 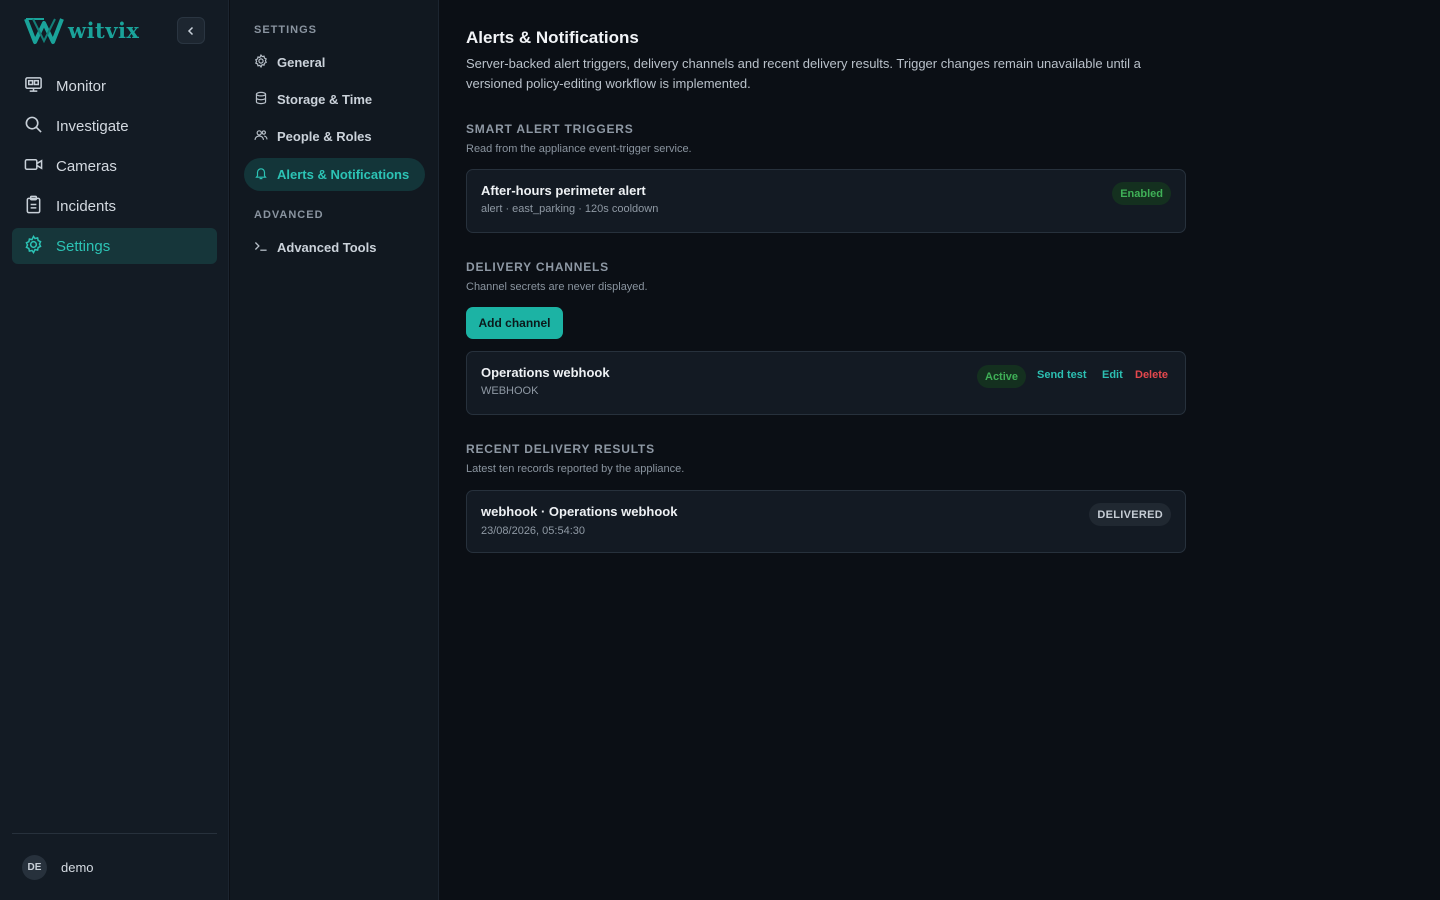 I want to click on settings-item-alerts-notifications: Alerts & Notifications, so click(x=334, y=174).